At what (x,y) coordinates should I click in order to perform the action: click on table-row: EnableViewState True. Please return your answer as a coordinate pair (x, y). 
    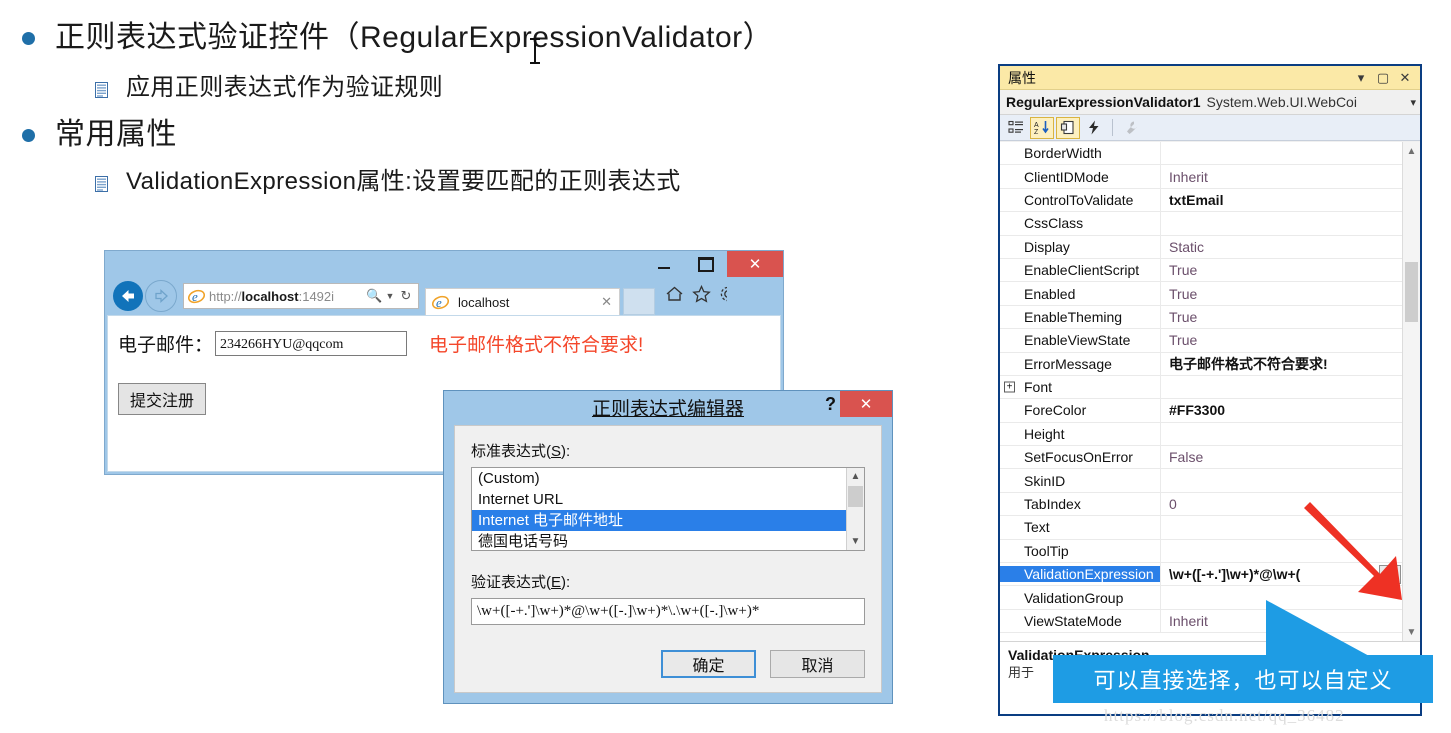
    Looking at the image, I should click on (1201, 341).